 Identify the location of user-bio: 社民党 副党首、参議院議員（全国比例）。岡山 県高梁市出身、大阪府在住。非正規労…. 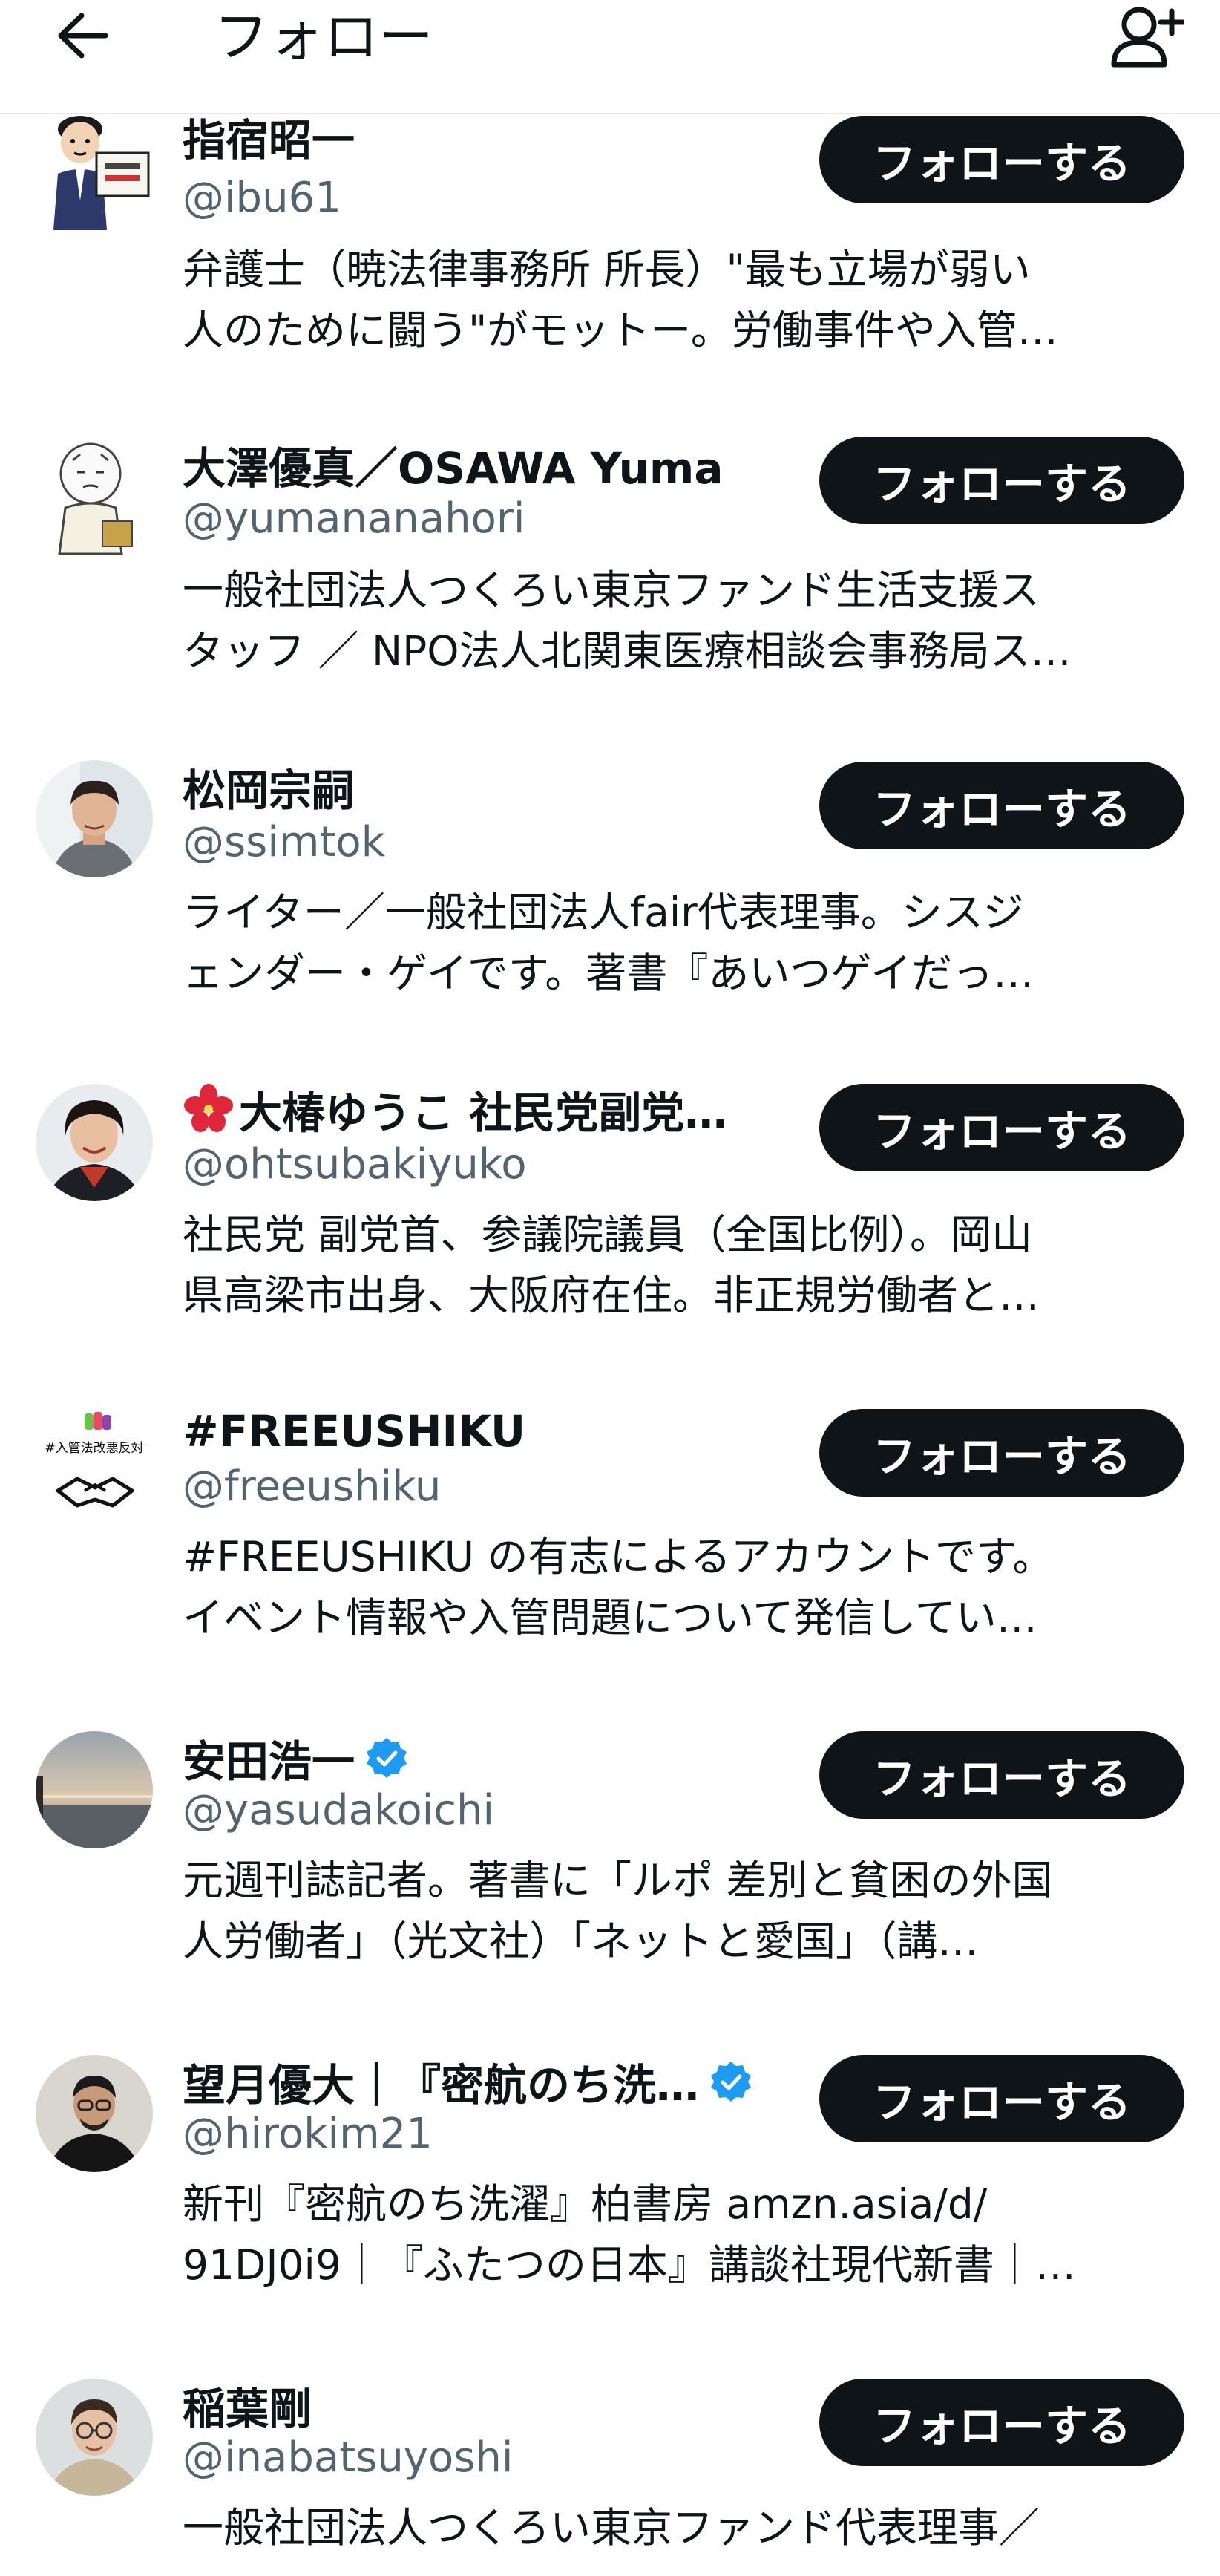
(680, 1265).